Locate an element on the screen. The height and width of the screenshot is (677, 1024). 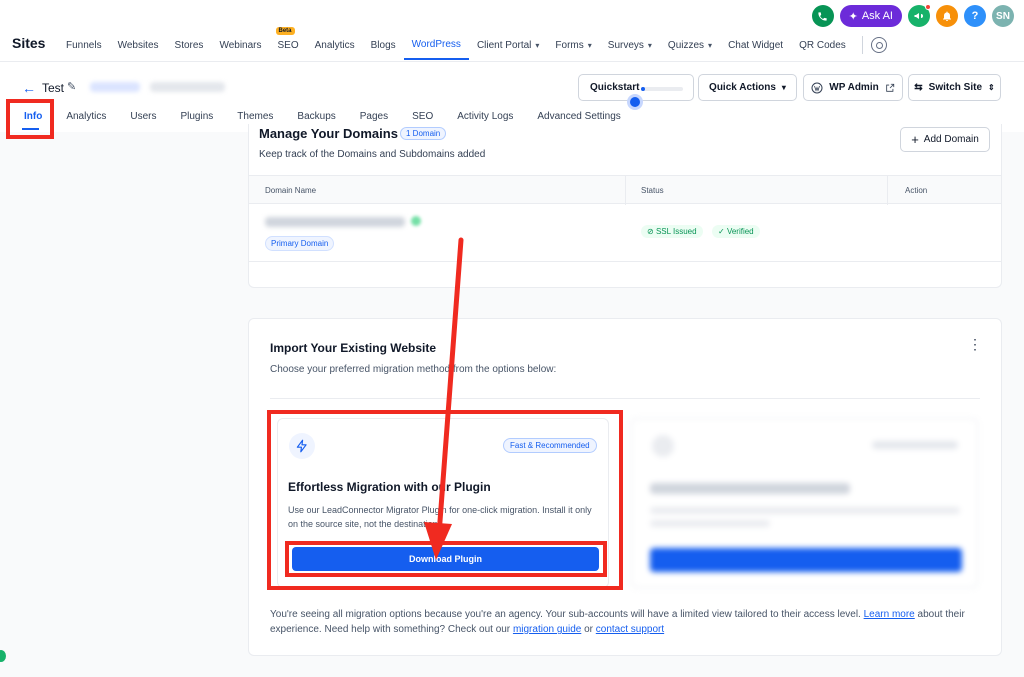
nav-item-qr-codes: QR Codes is located at coordinates (822, 45).